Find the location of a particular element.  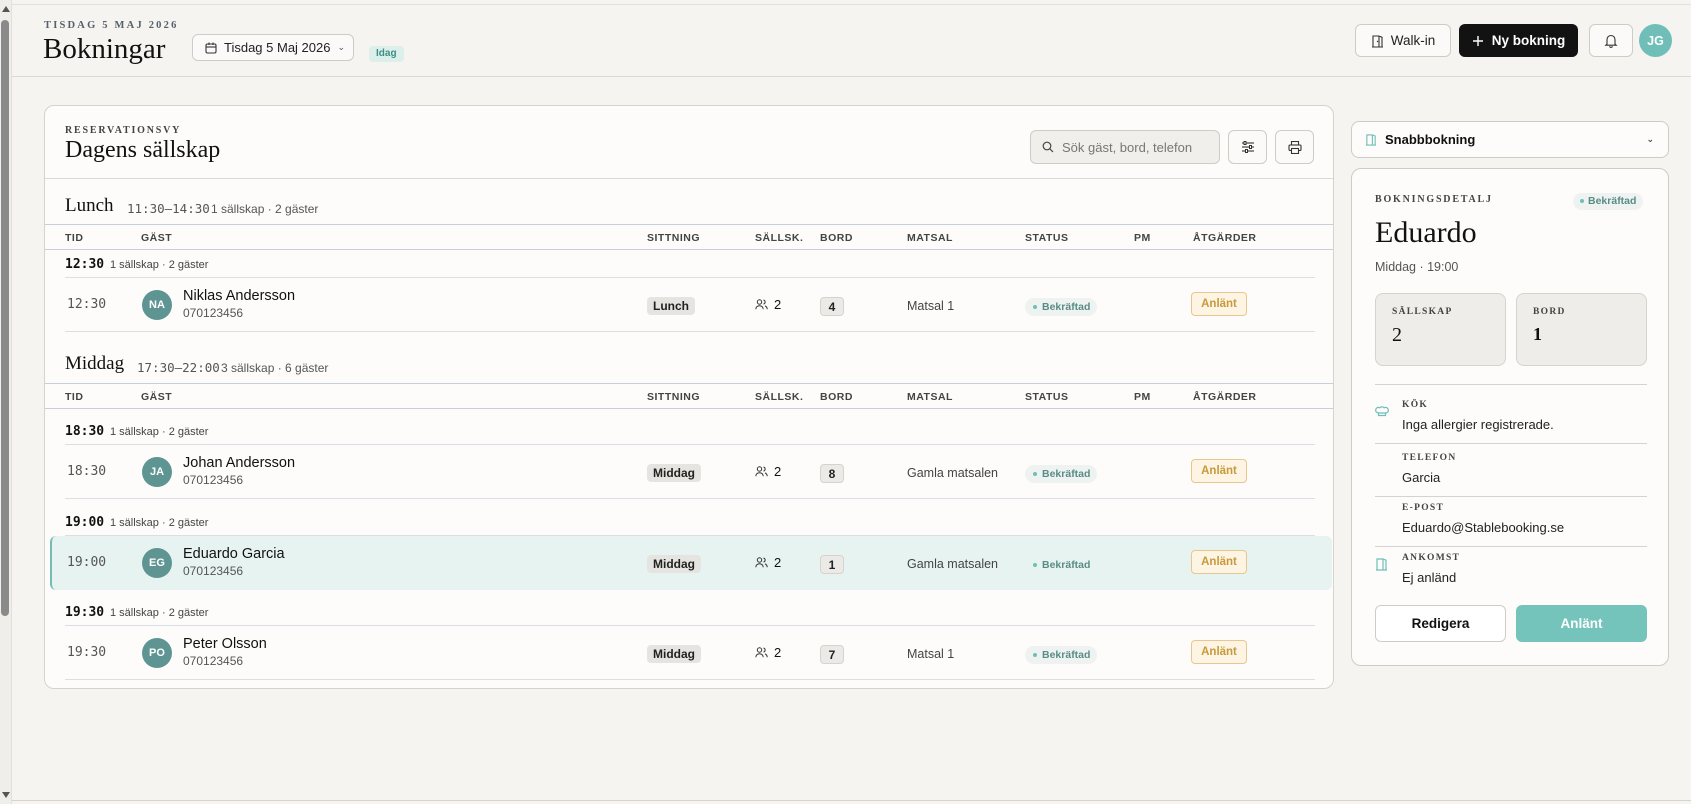

printer-icon is located at coordinates (1294, 147).